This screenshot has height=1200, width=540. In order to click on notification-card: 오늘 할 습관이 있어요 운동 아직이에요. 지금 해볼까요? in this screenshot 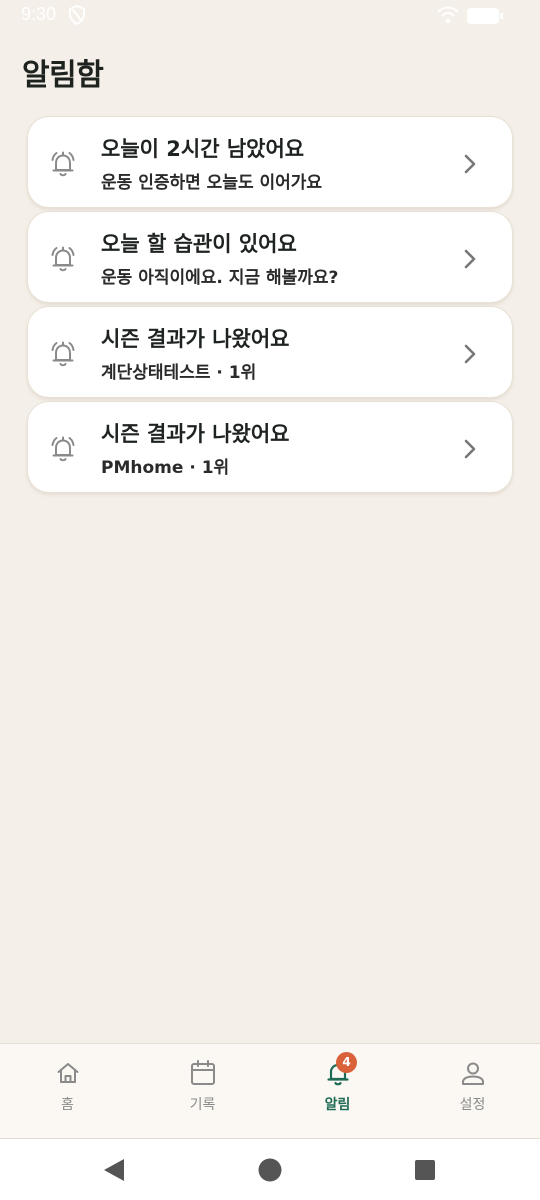, I will do `click(270, 257)`.